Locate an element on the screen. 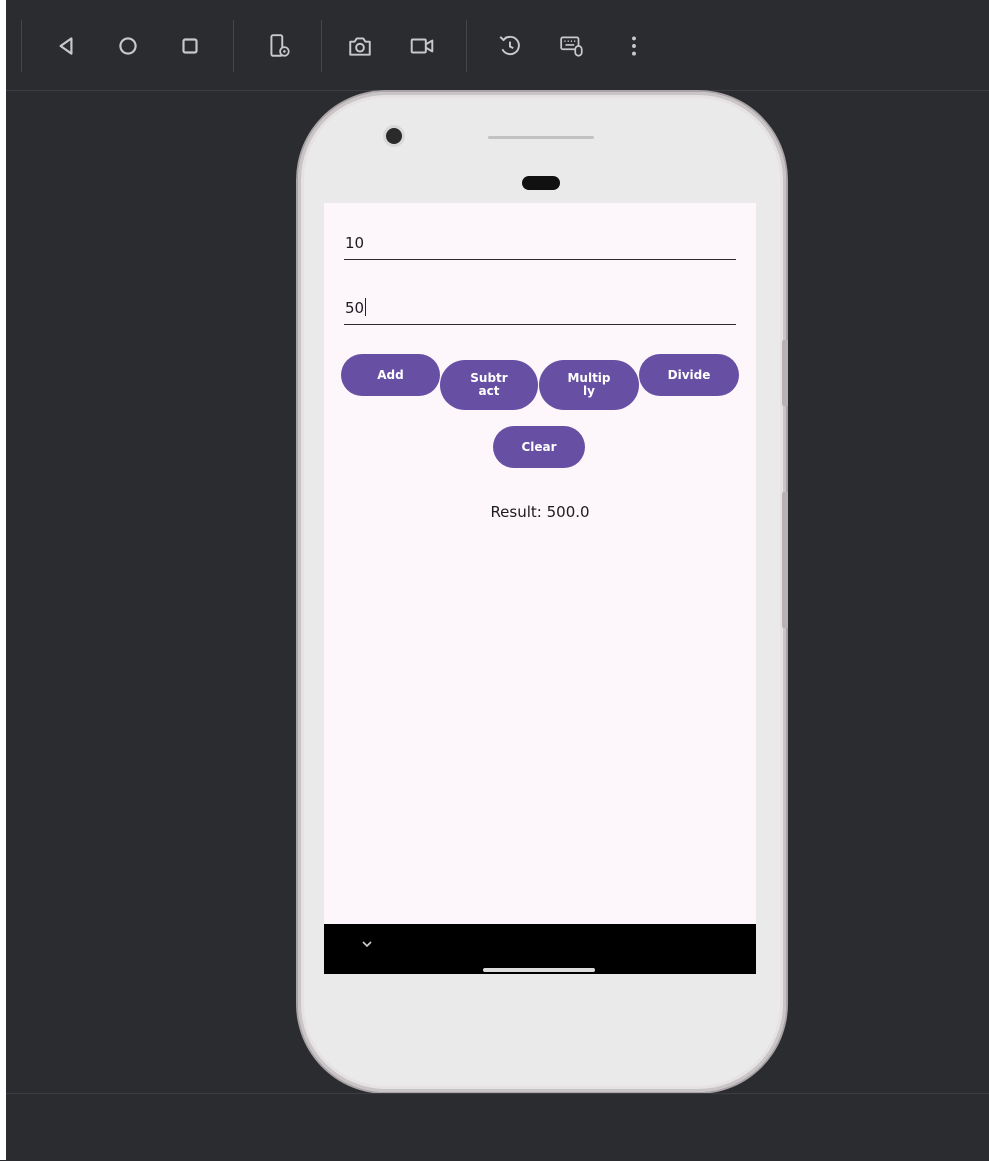 This screenshot has height=1161, width=989. screen-record-button is located at coordinates (422, 46).